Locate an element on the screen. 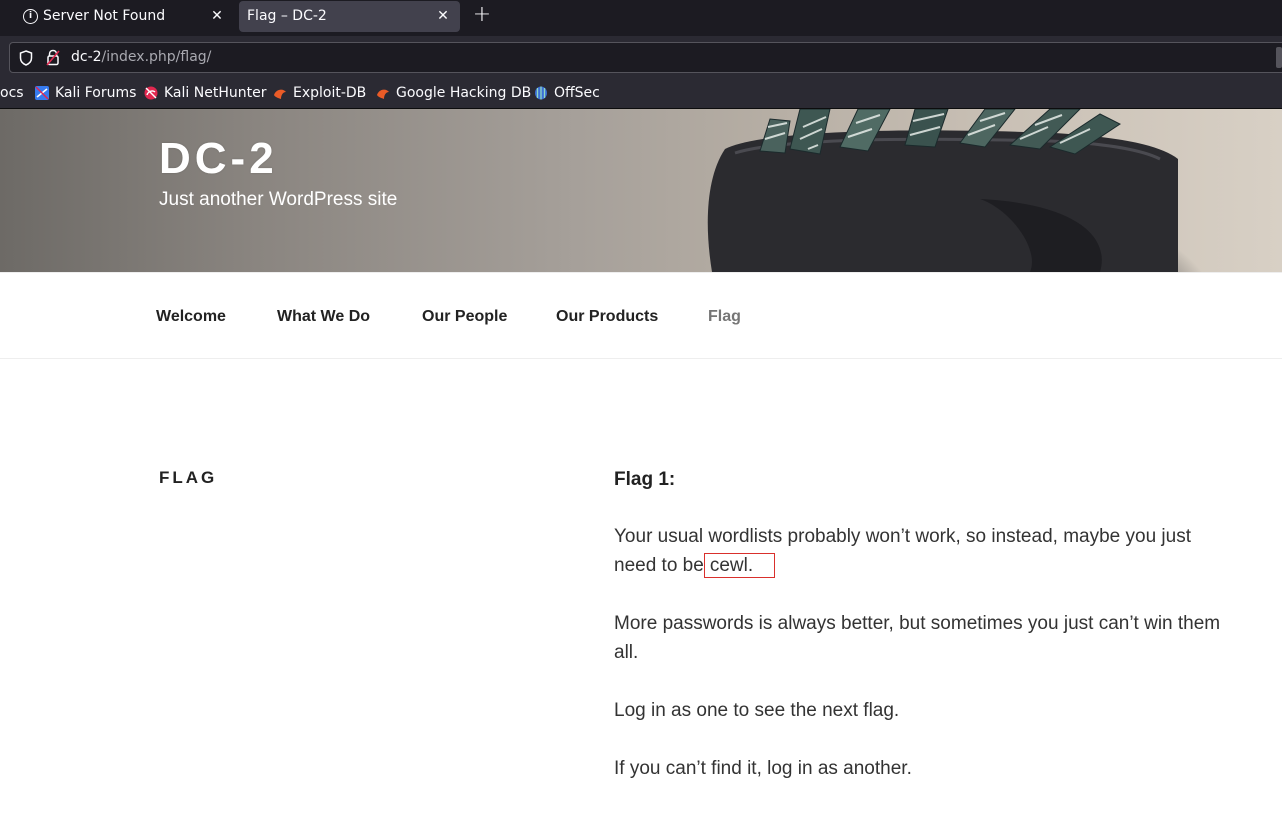  page-title: FLAG is located at coordinates (188, 477).